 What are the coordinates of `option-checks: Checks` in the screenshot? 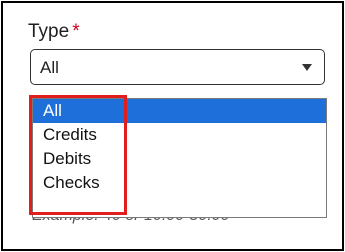 It's located at (179, 183).